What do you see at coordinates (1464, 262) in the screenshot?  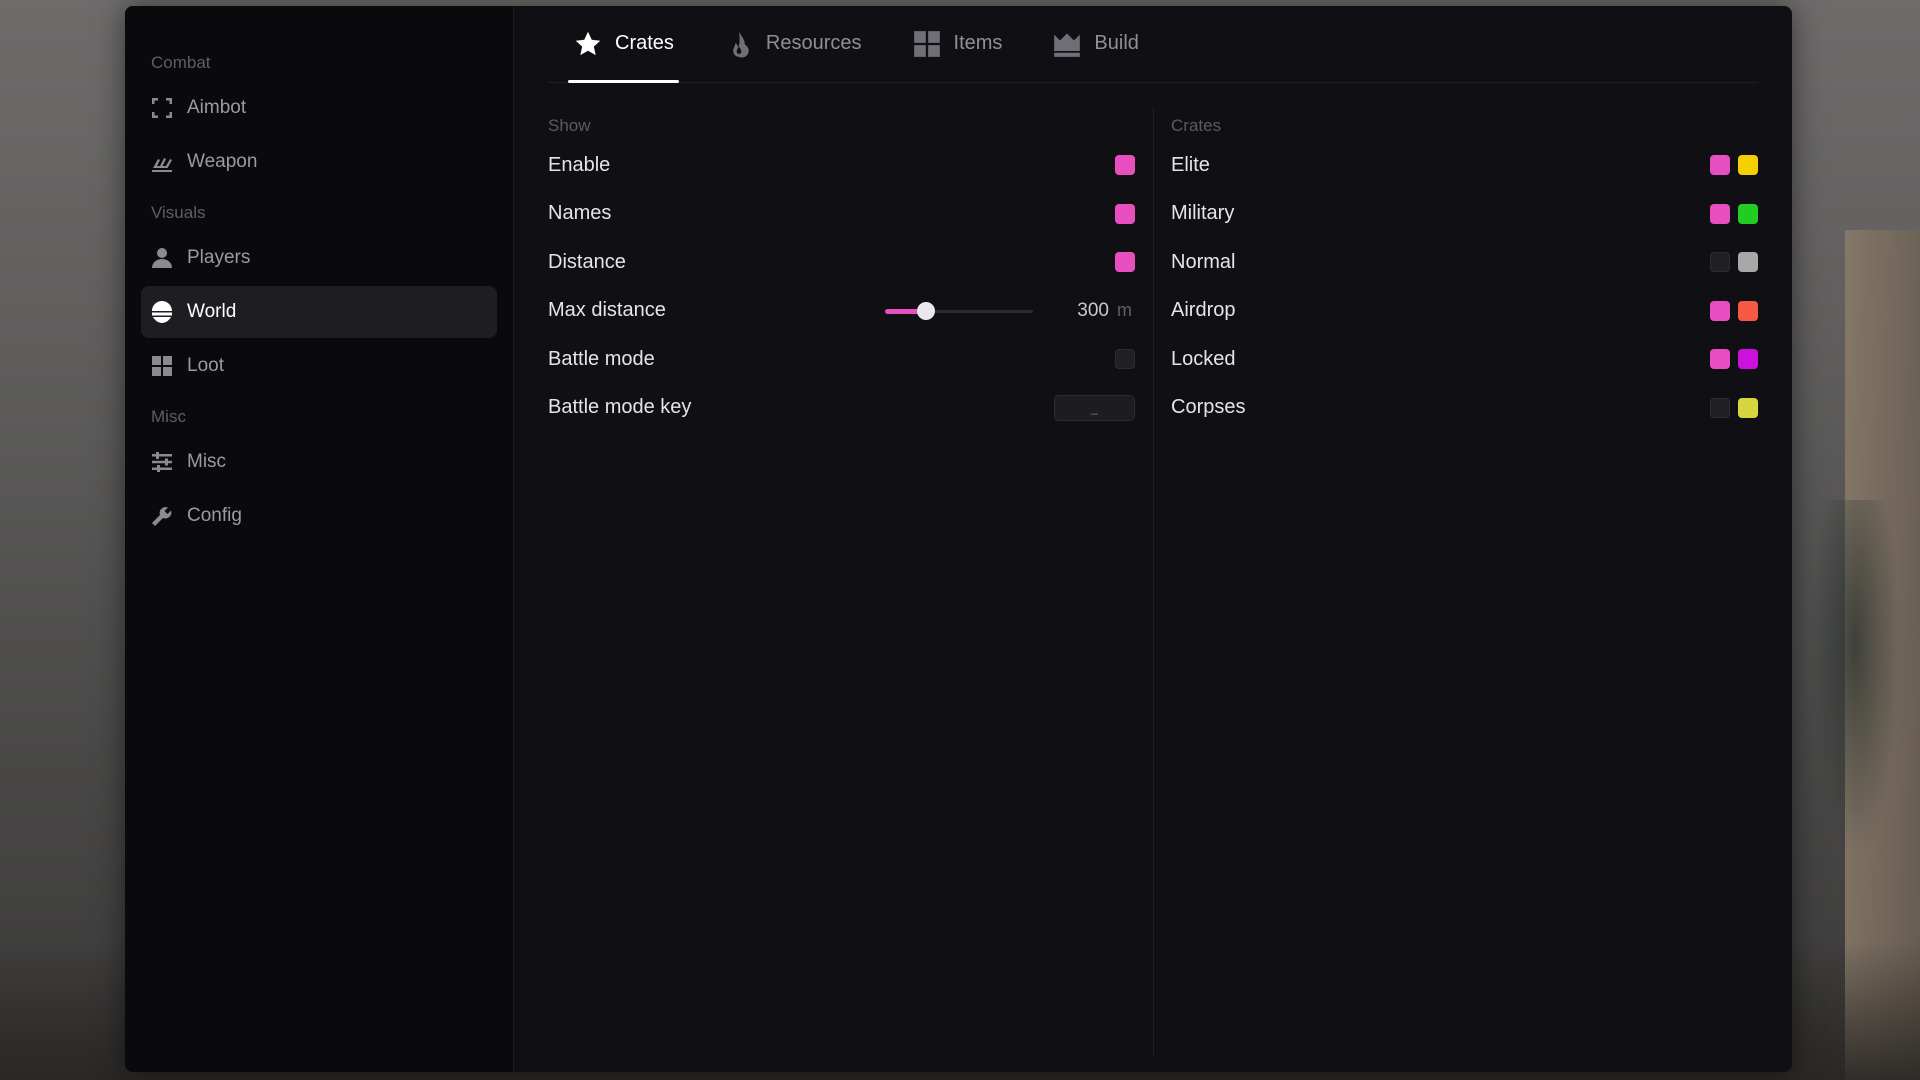 I see `crate-row-normal: Normal` at bounding box center [1464, 262].